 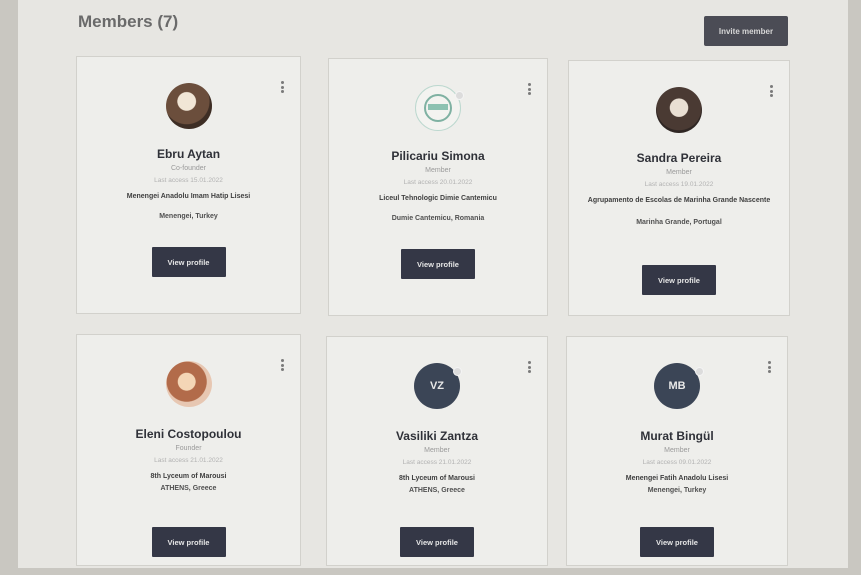 I want to click on member-name: Ebru Aytan, so click(x=188, y=154).